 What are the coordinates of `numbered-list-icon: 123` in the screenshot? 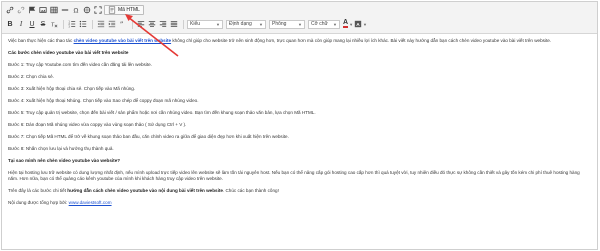 It's located at (72, 24).